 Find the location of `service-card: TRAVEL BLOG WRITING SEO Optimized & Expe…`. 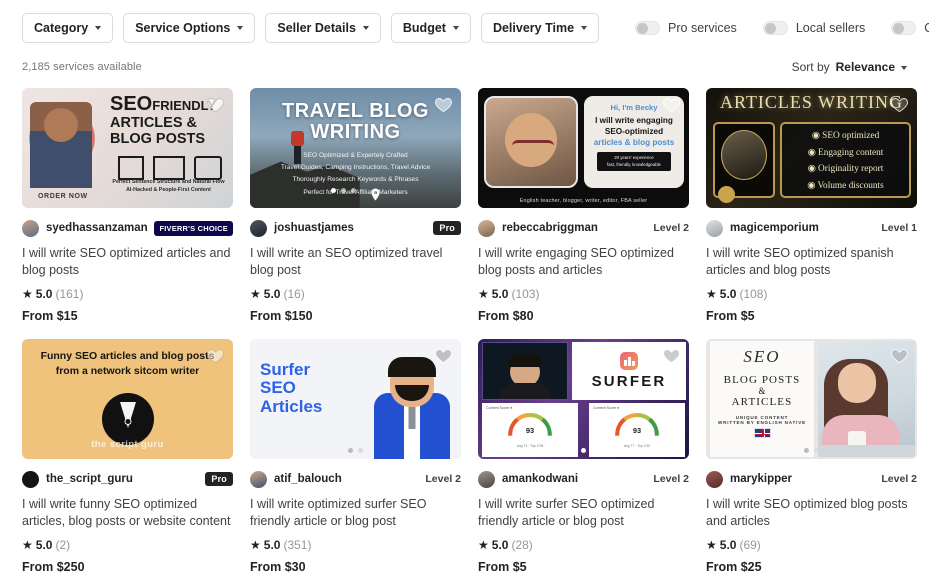

service-card: TRAVEL BLOG WRITING SEO Optimized & Expe… is located at coordinates (355, 205).